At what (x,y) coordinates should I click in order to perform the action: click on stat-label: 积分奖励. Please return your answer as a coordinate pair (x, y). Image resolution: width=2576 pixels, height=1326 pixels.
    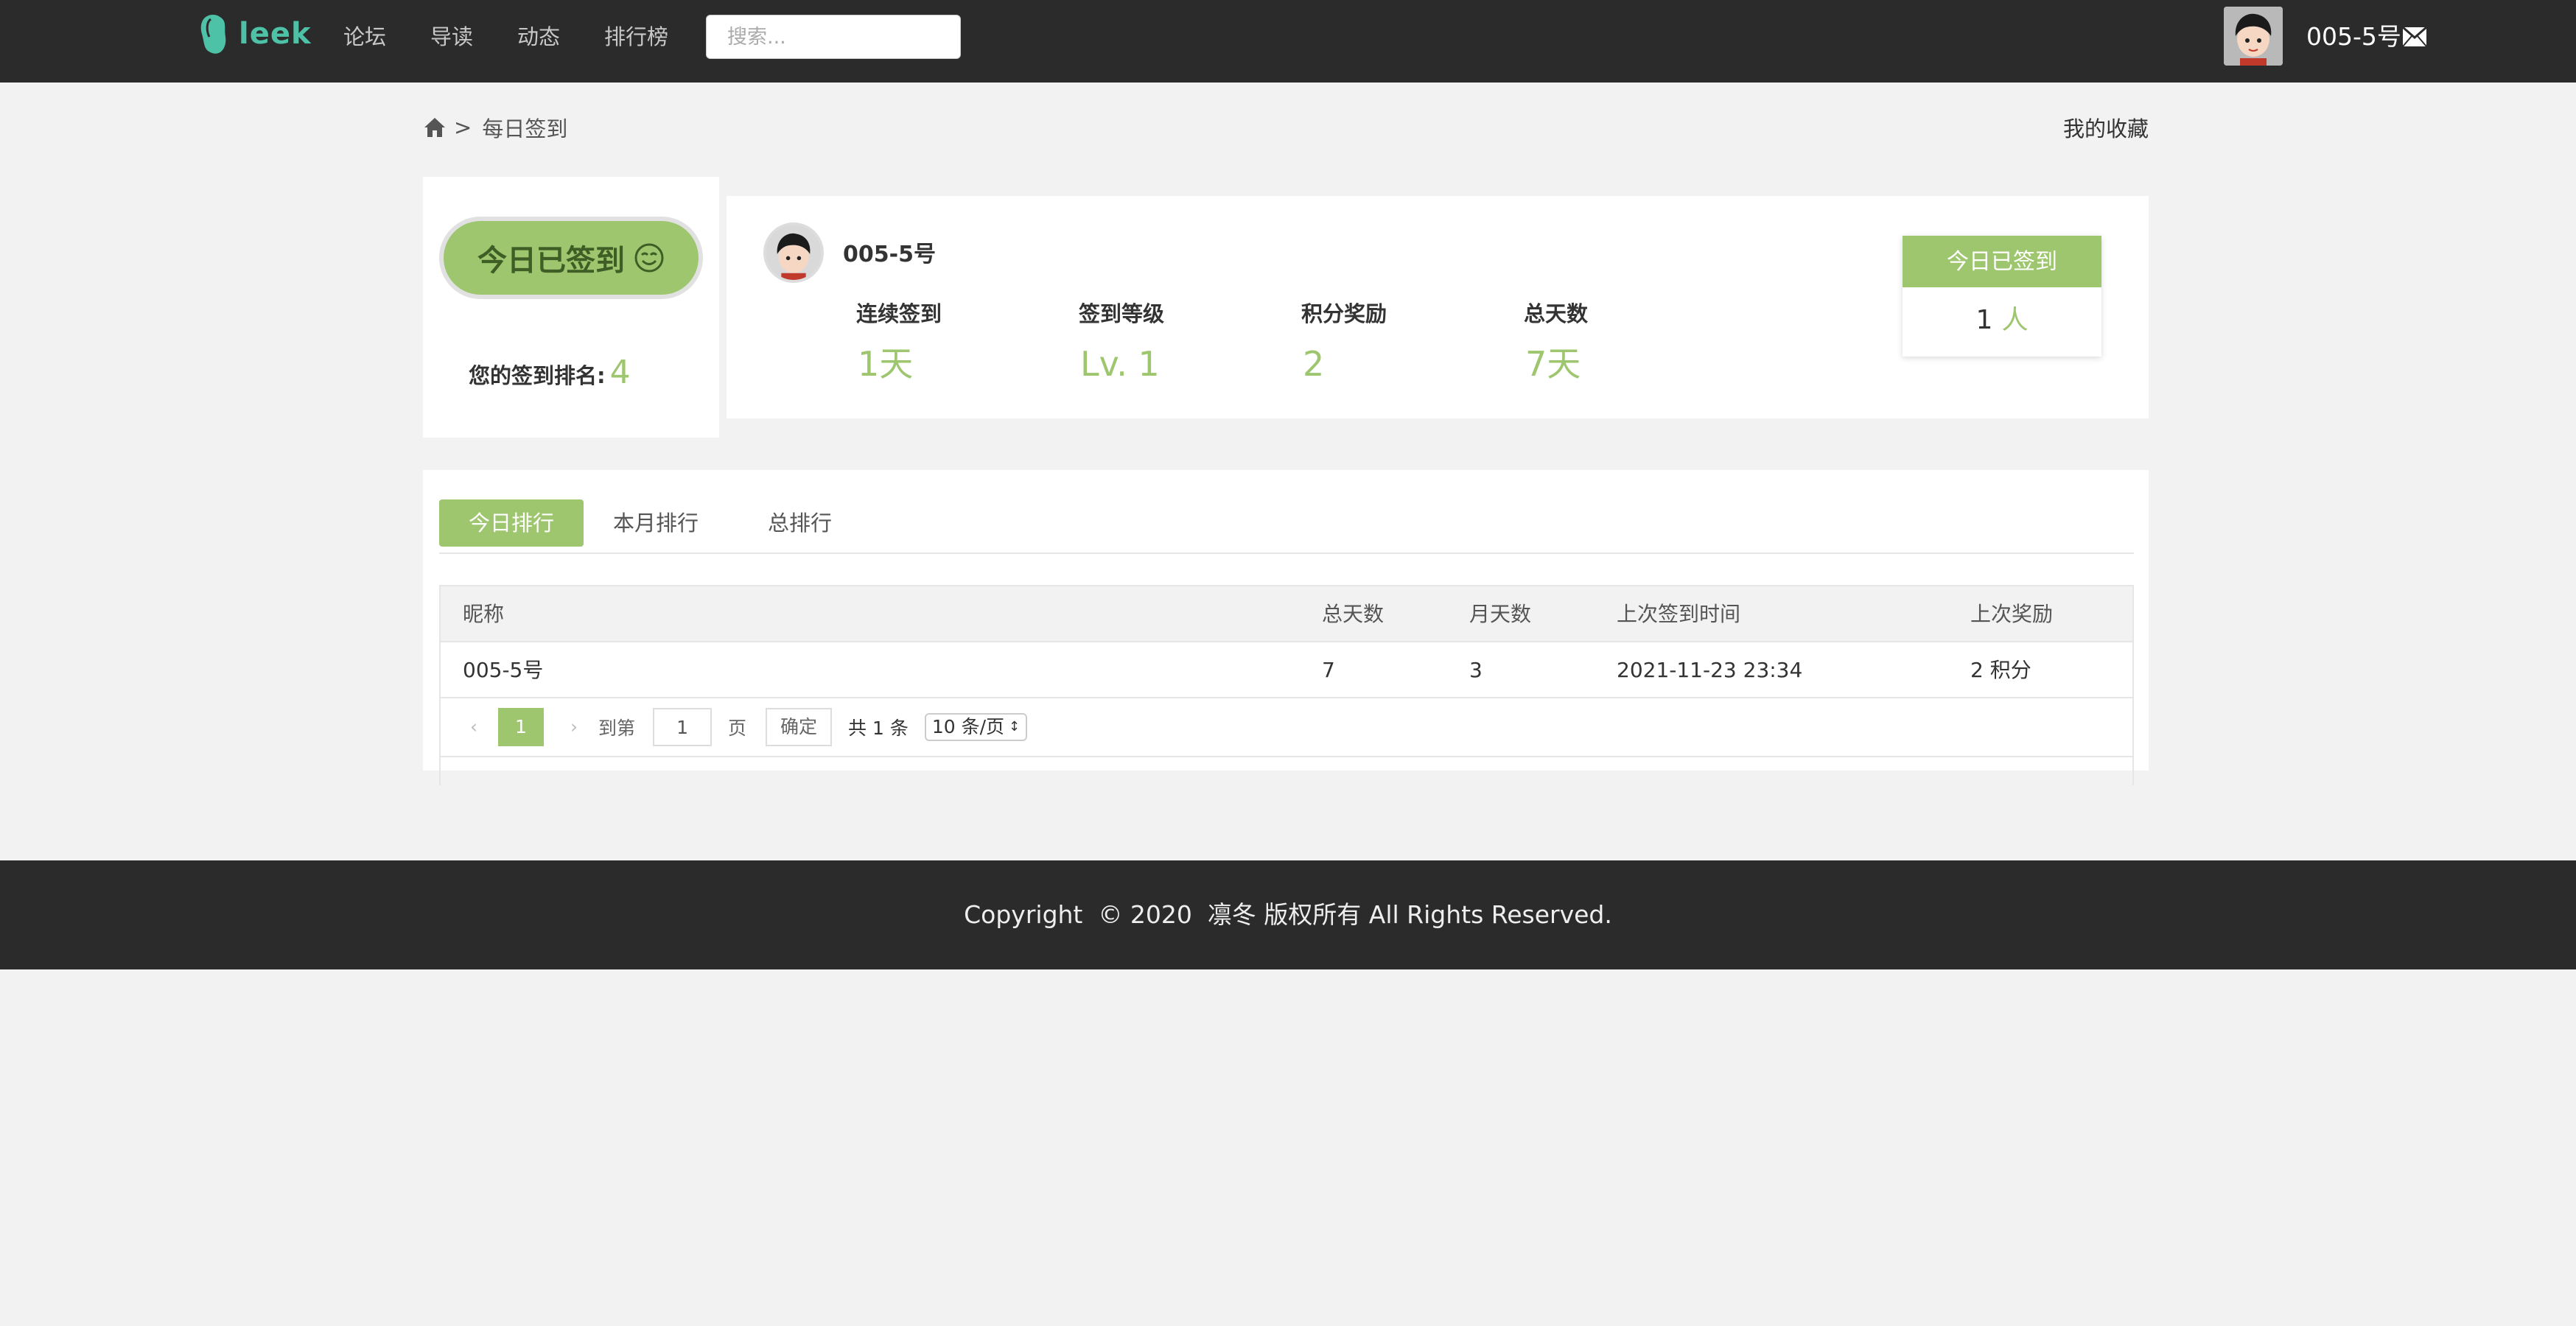
    Looking at the image, I should click on (1344, 313).